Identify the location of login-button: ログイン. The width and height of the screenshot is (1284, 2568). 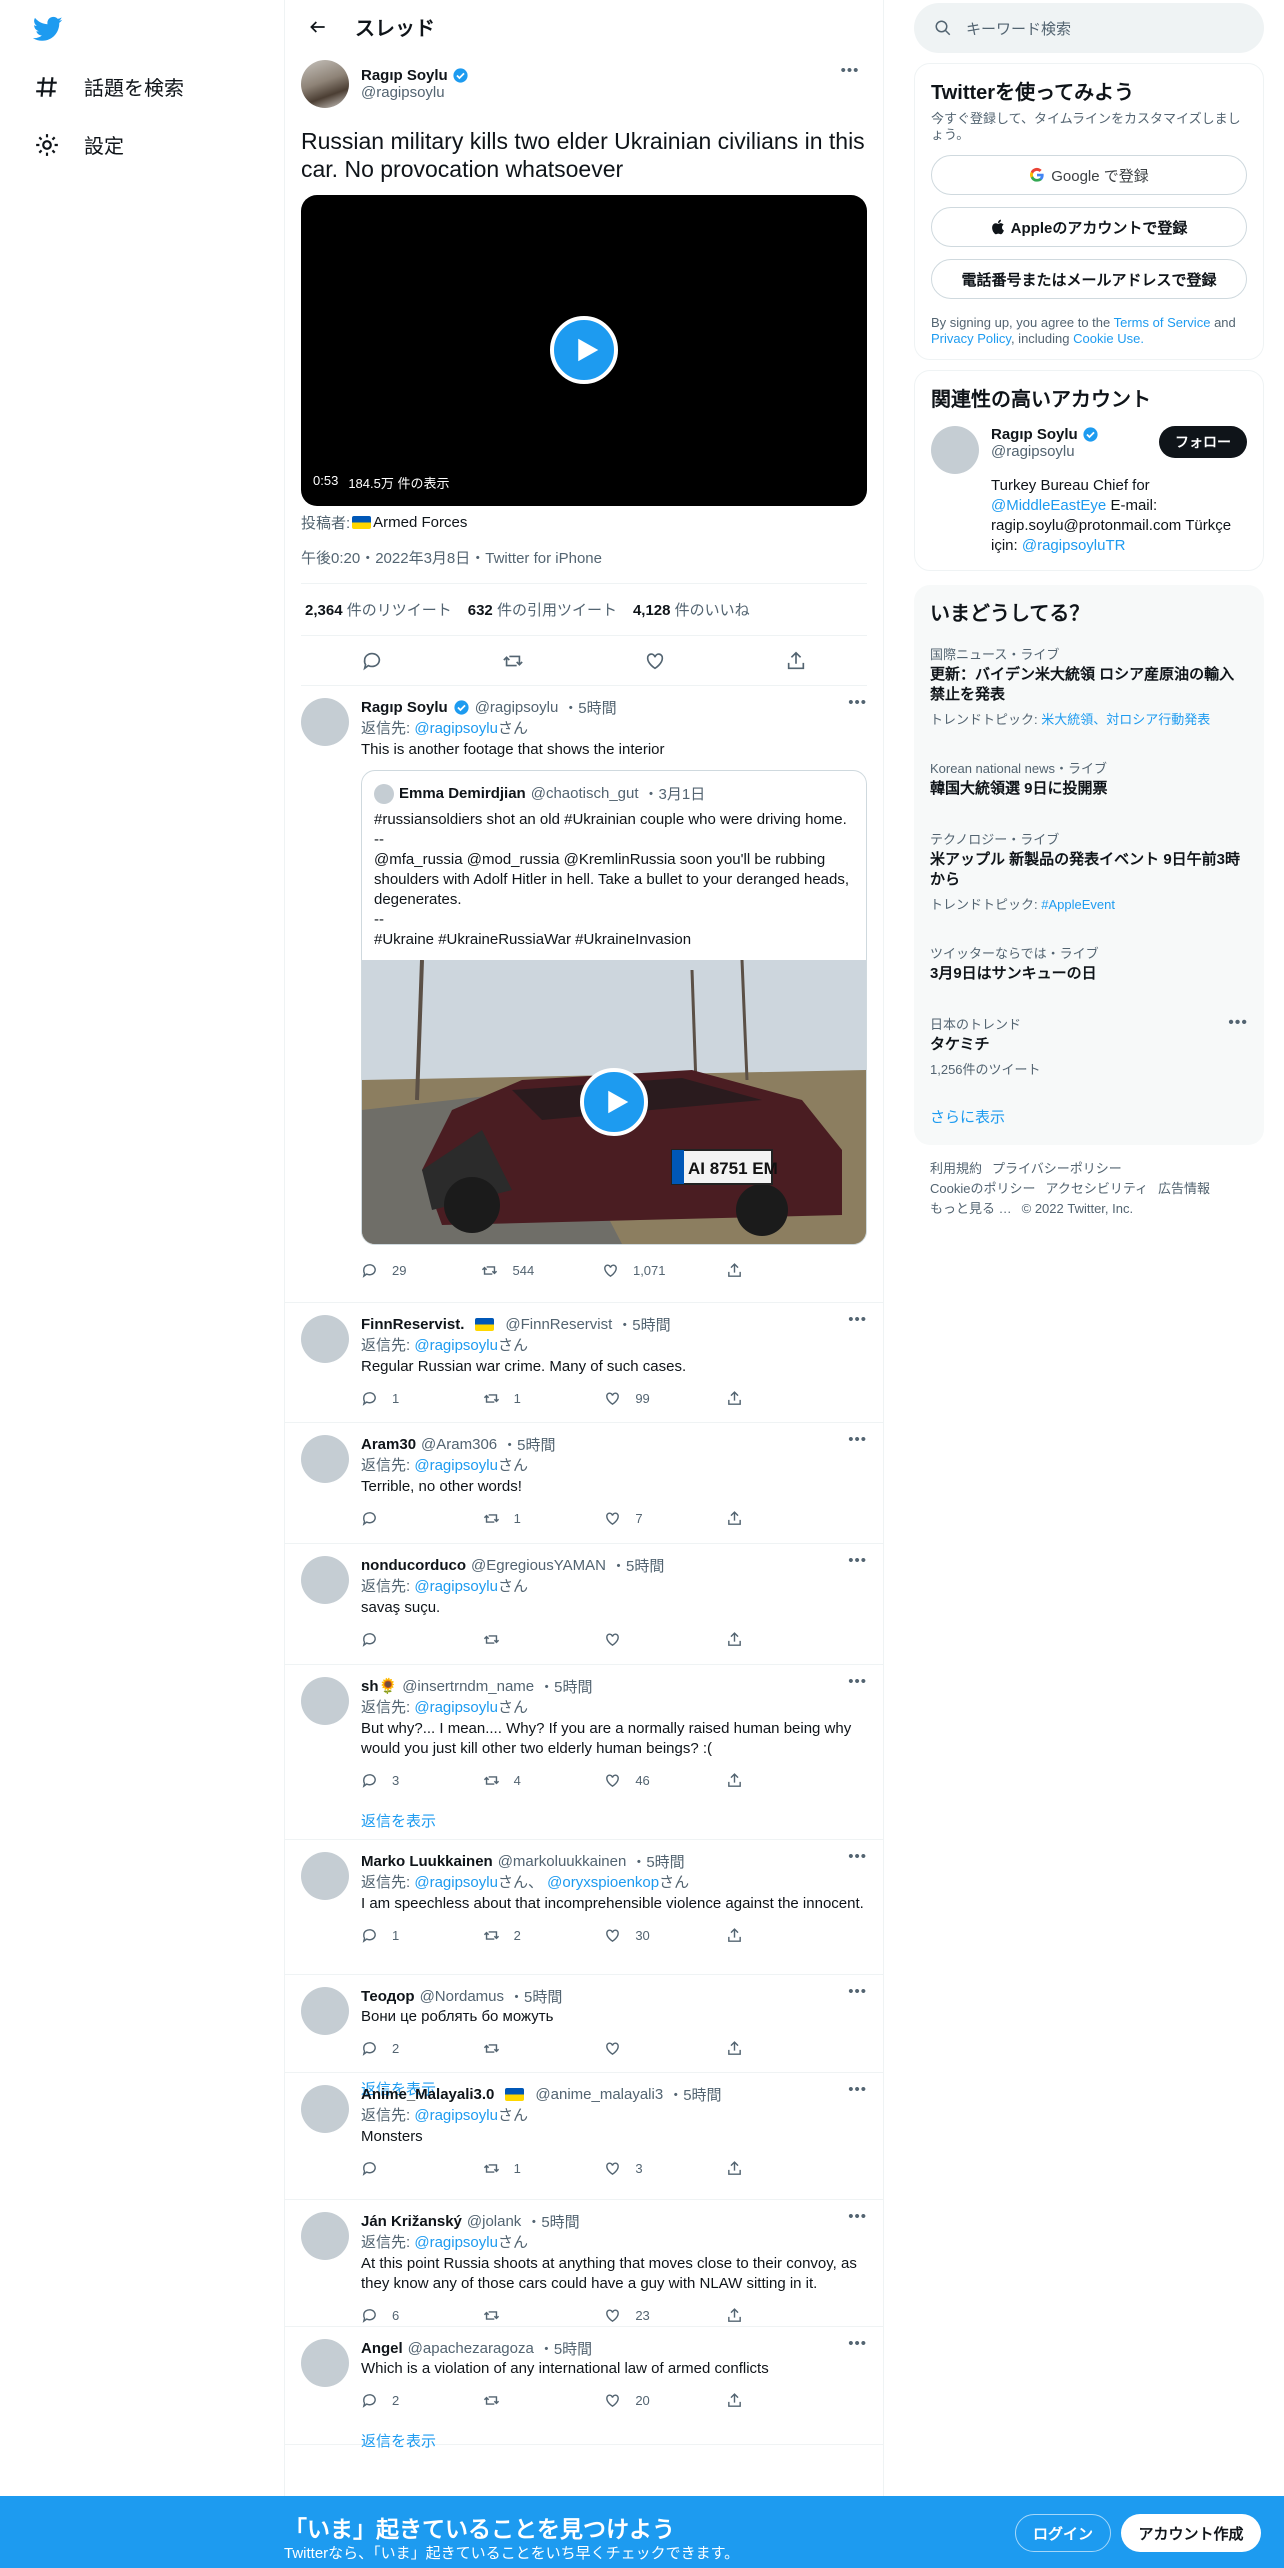
(1063, 2533).